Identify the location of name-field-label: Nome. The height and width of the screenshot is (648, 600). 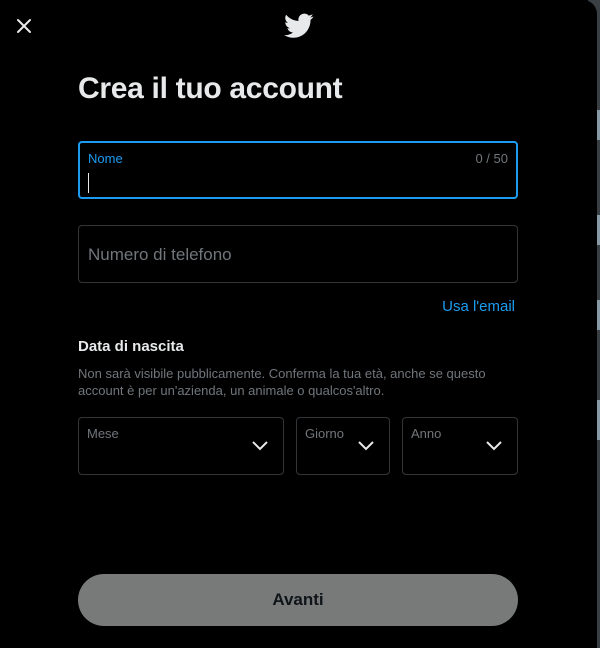
(105, 158).